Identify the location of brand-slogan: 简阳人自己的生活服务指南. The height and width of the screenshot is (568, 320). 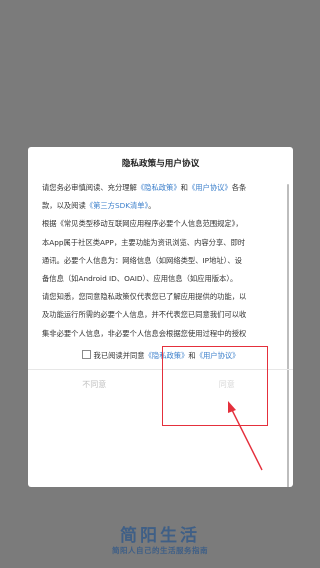
(160, 550).